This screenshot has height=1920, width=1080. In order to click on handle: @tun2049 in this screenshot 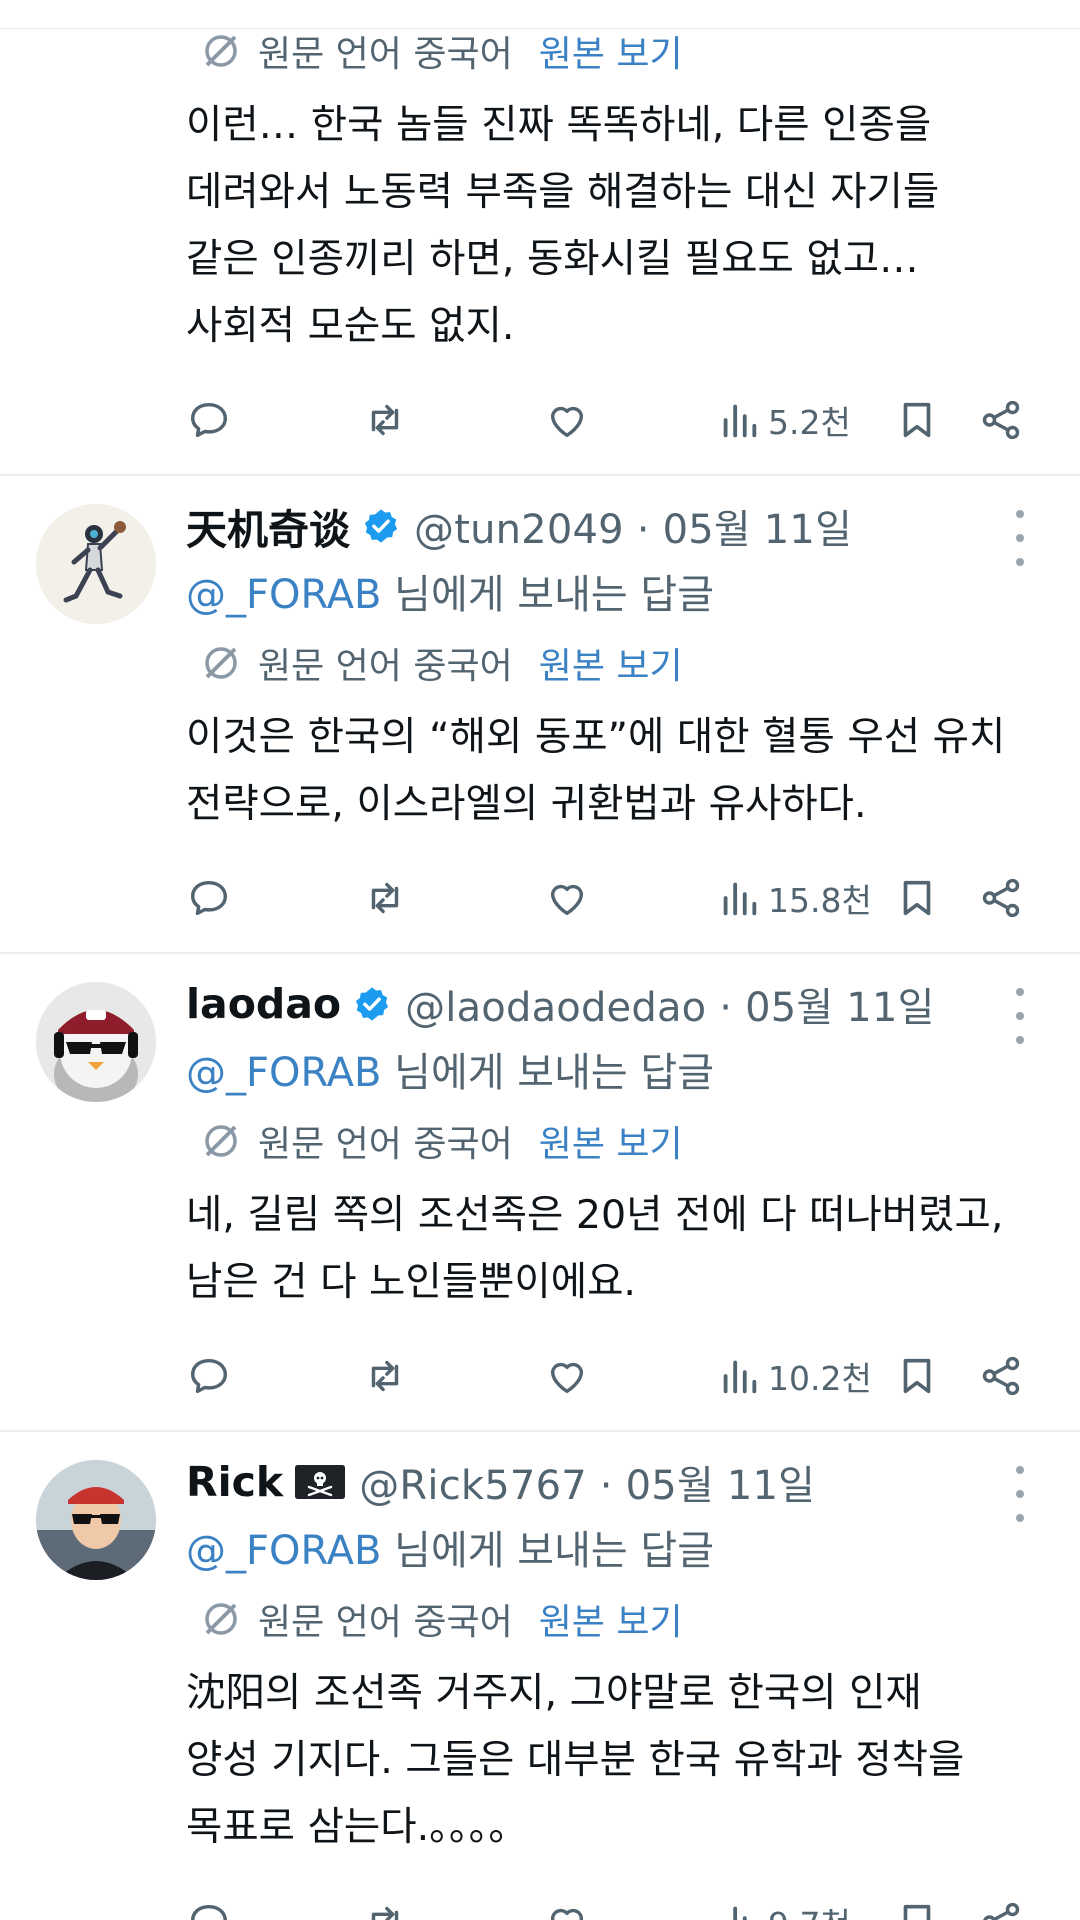, I will do `click(519, 530)`.